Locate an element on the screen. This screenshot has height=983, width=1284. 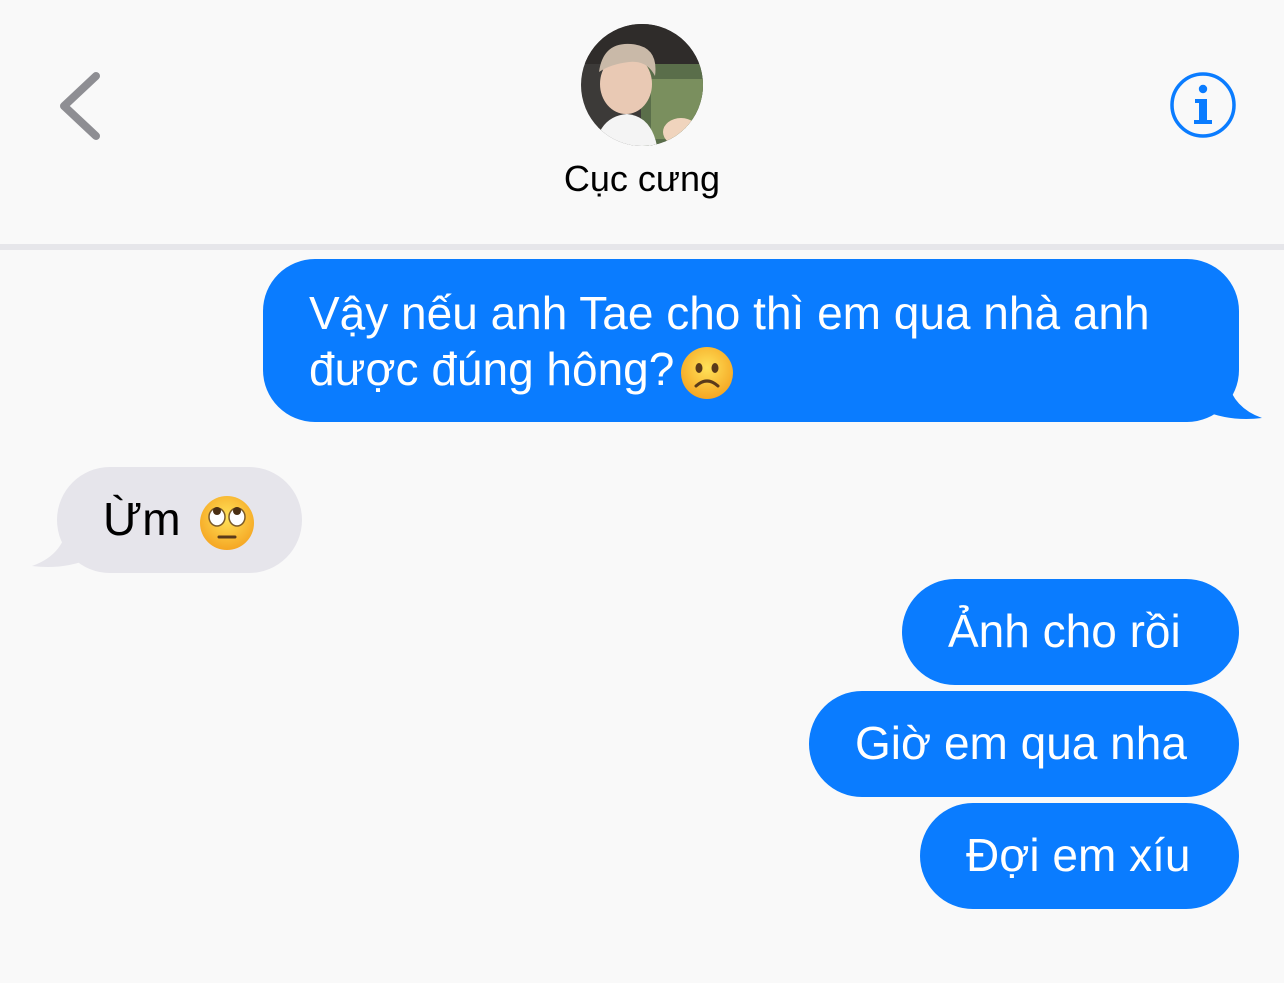
face-with-rolling-eyes-emoji is located at coordinates (227, 523).